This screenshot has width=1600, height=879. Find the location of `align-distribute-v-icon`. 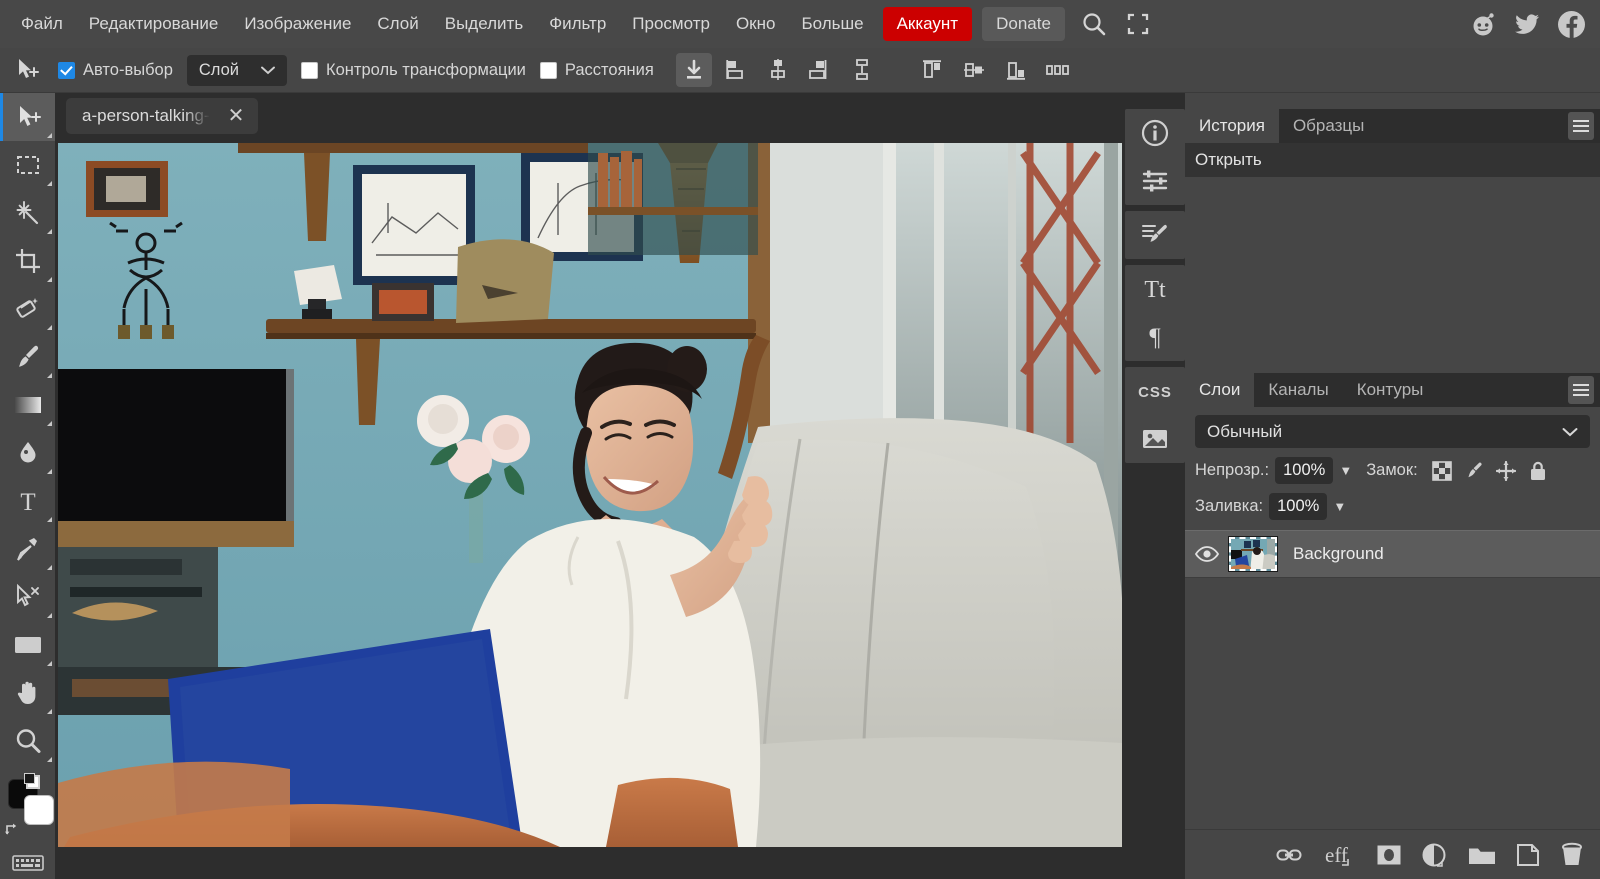

align-distribute-v-icon is located at coordinates (862, 70).